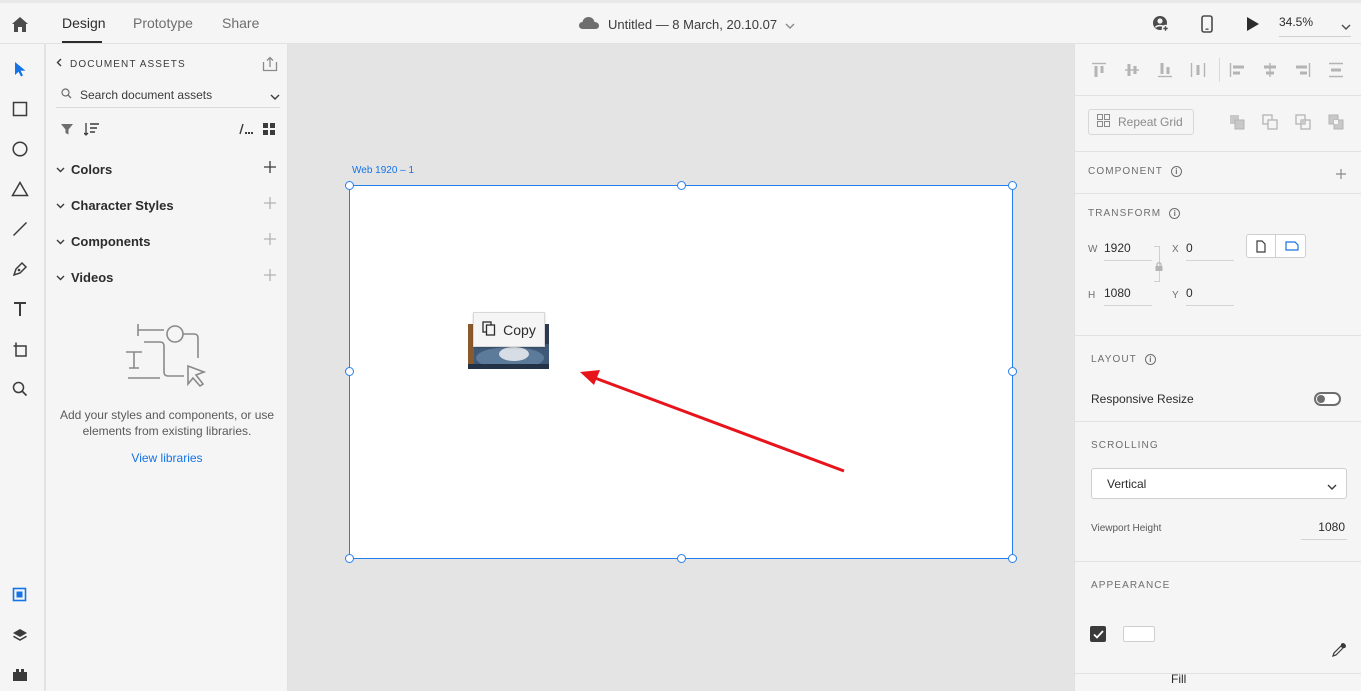 Image resolution: width=1361 pixels, height=691 pixels. Describe the element at coordinates (1237, 122) in the screenshot. I see `boolean-add-icon` at that location.